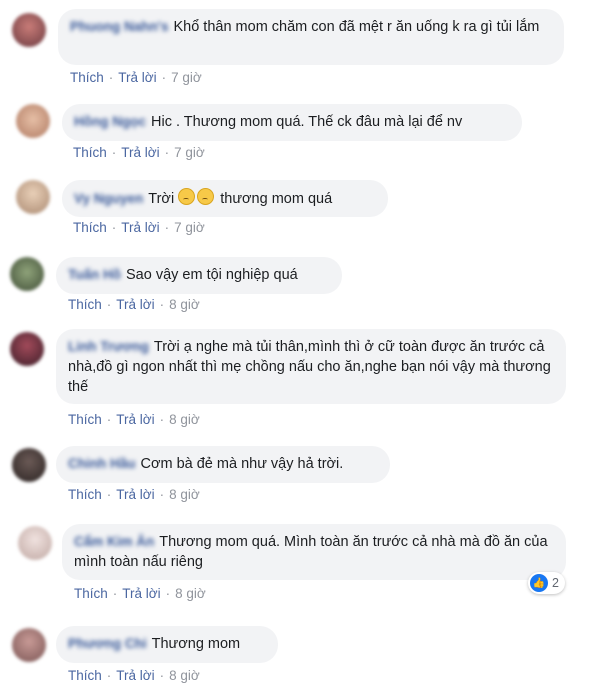 This screenshot has width=600, height=692. What do you see at coordinates (196, 644) in the screenshot?
I see `comment-text: Thương mom` at bounding box center [196, 644].